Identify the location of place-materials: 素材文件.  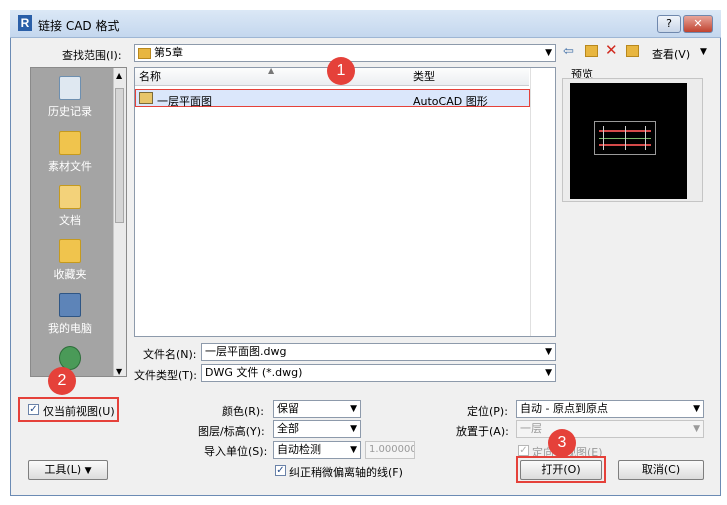
(70, 152).